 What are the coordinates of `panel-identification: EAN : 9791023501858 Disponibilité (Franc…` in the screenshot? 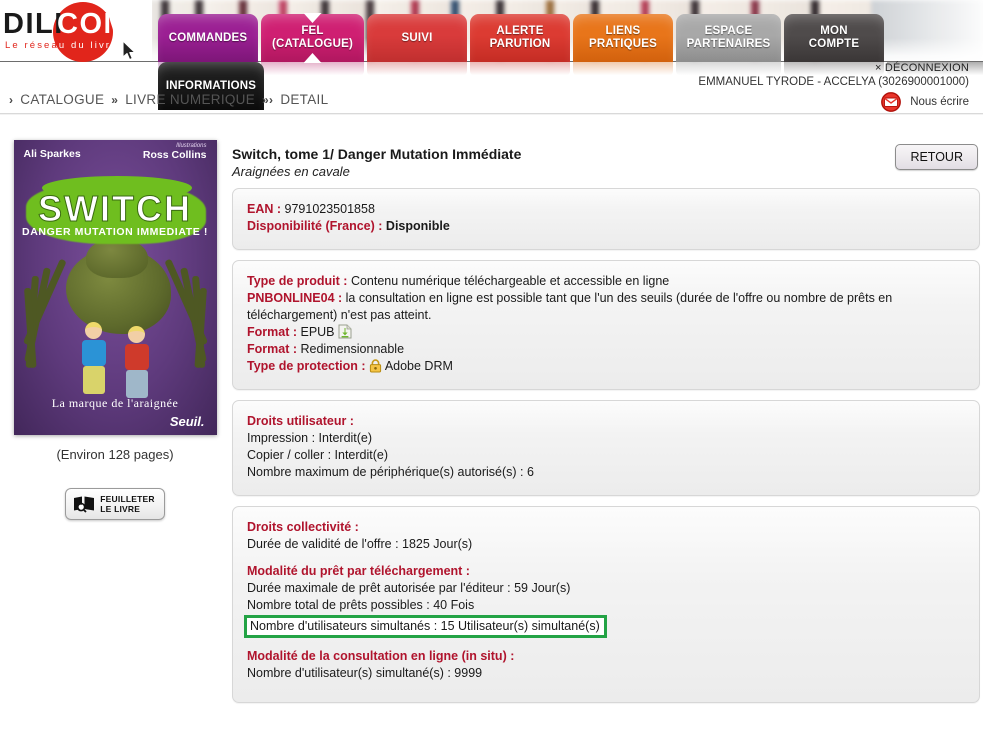 It's located at (606, 219).